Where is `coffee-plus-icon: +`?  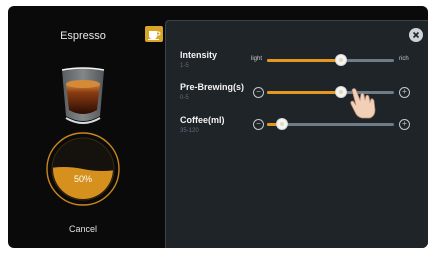
coffee-plus-icon: + is located at coordinates (404, 124).